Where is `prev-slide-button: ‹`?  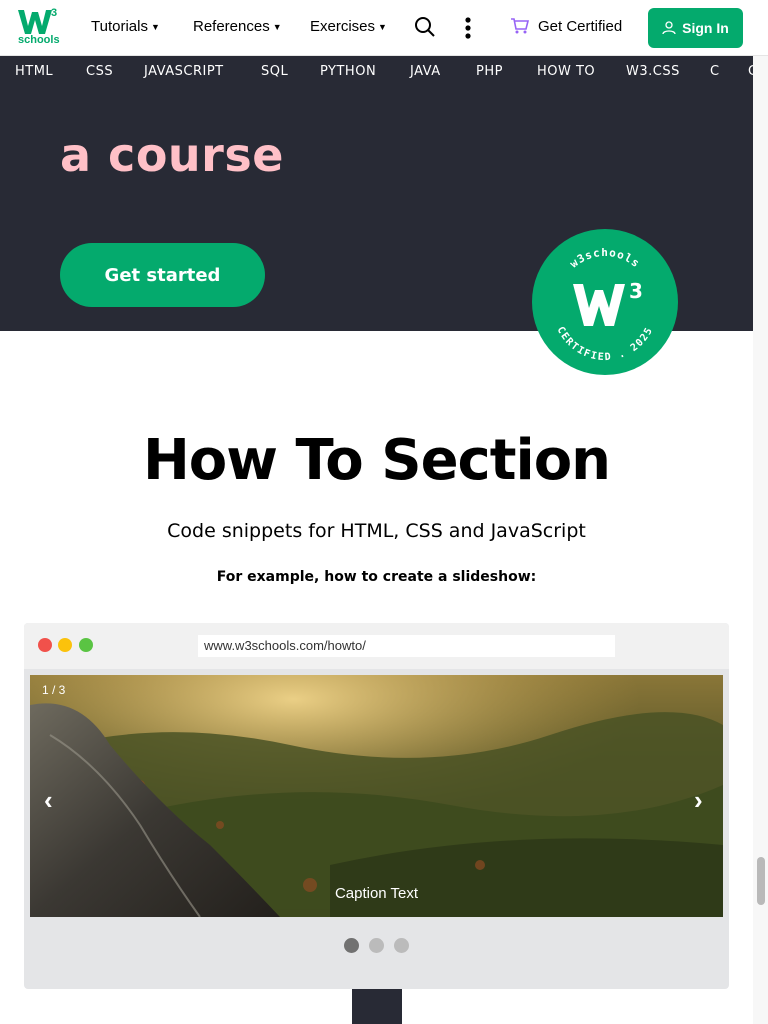 prev-slide-button: ‹ is located at coordinates (48, 800).